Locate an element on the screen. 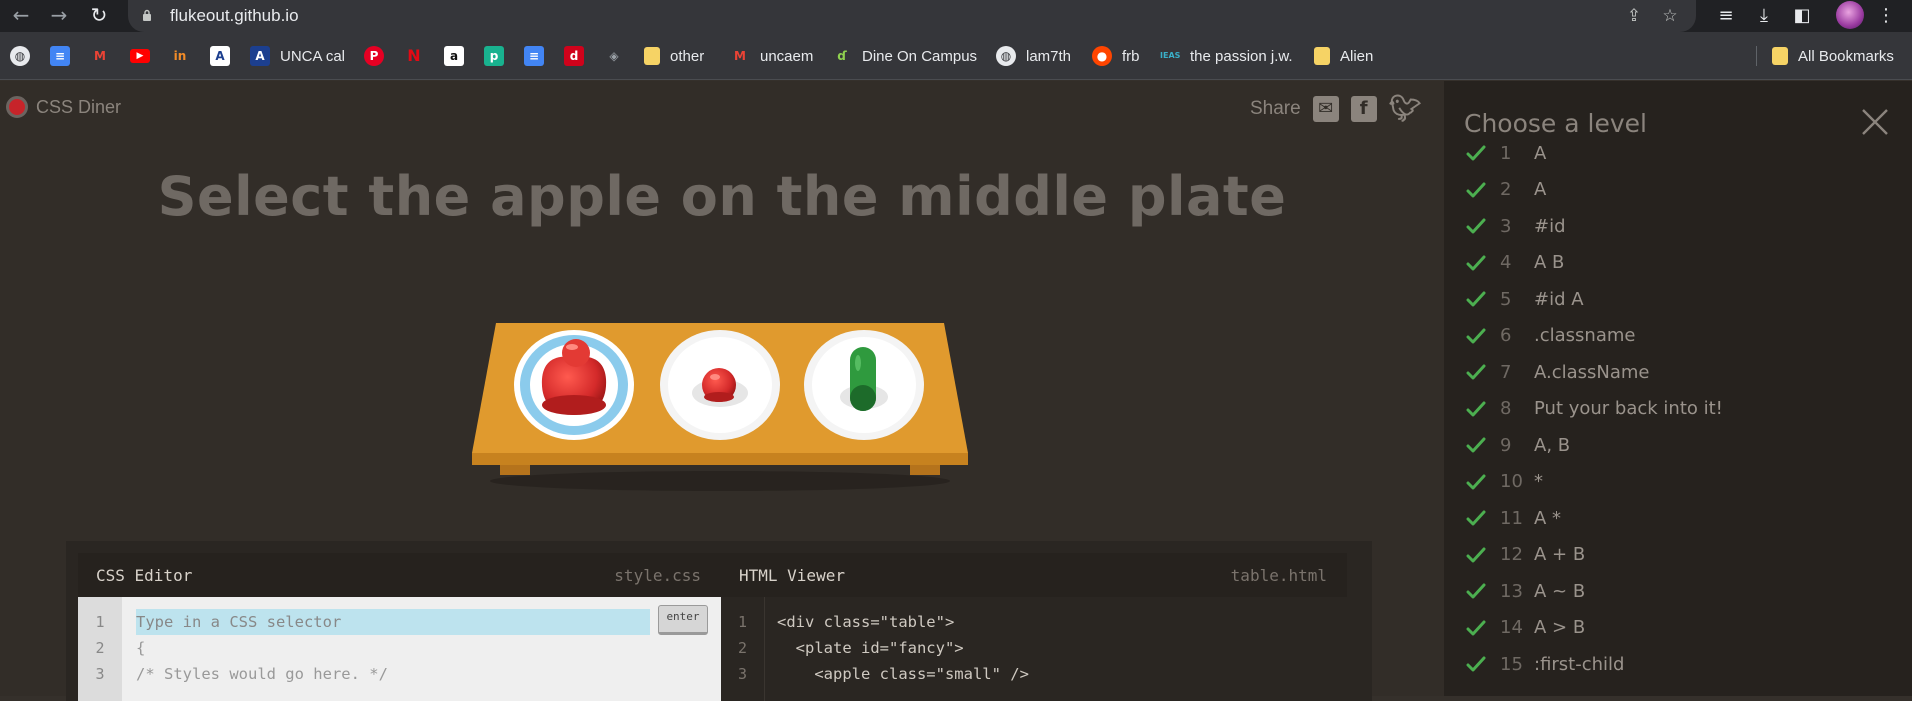 This screenshot has height=701, width=1912. menu-kebab-icon: ⋮ is located at coordinates (1886, 16).